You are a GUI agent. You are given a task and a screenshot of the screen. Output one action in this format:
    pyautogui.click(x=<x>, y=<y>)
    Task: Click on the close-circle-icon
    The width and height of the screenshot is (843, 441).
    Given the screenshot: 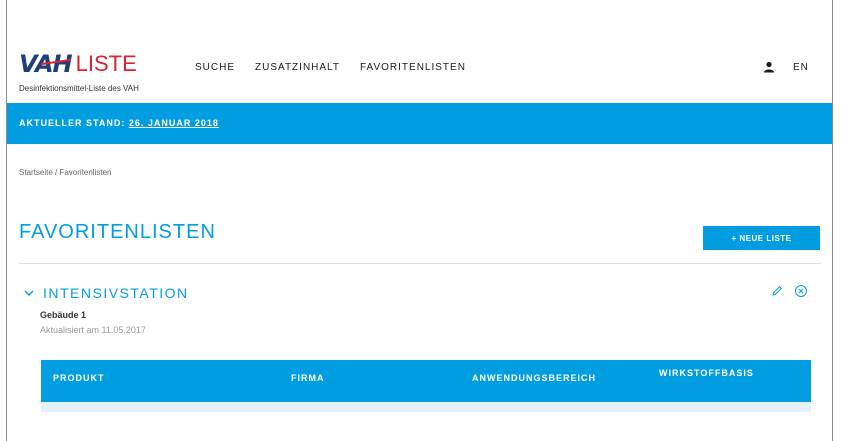 What is the action you would take?
    pyautogui.click(x=801, y=291)
    